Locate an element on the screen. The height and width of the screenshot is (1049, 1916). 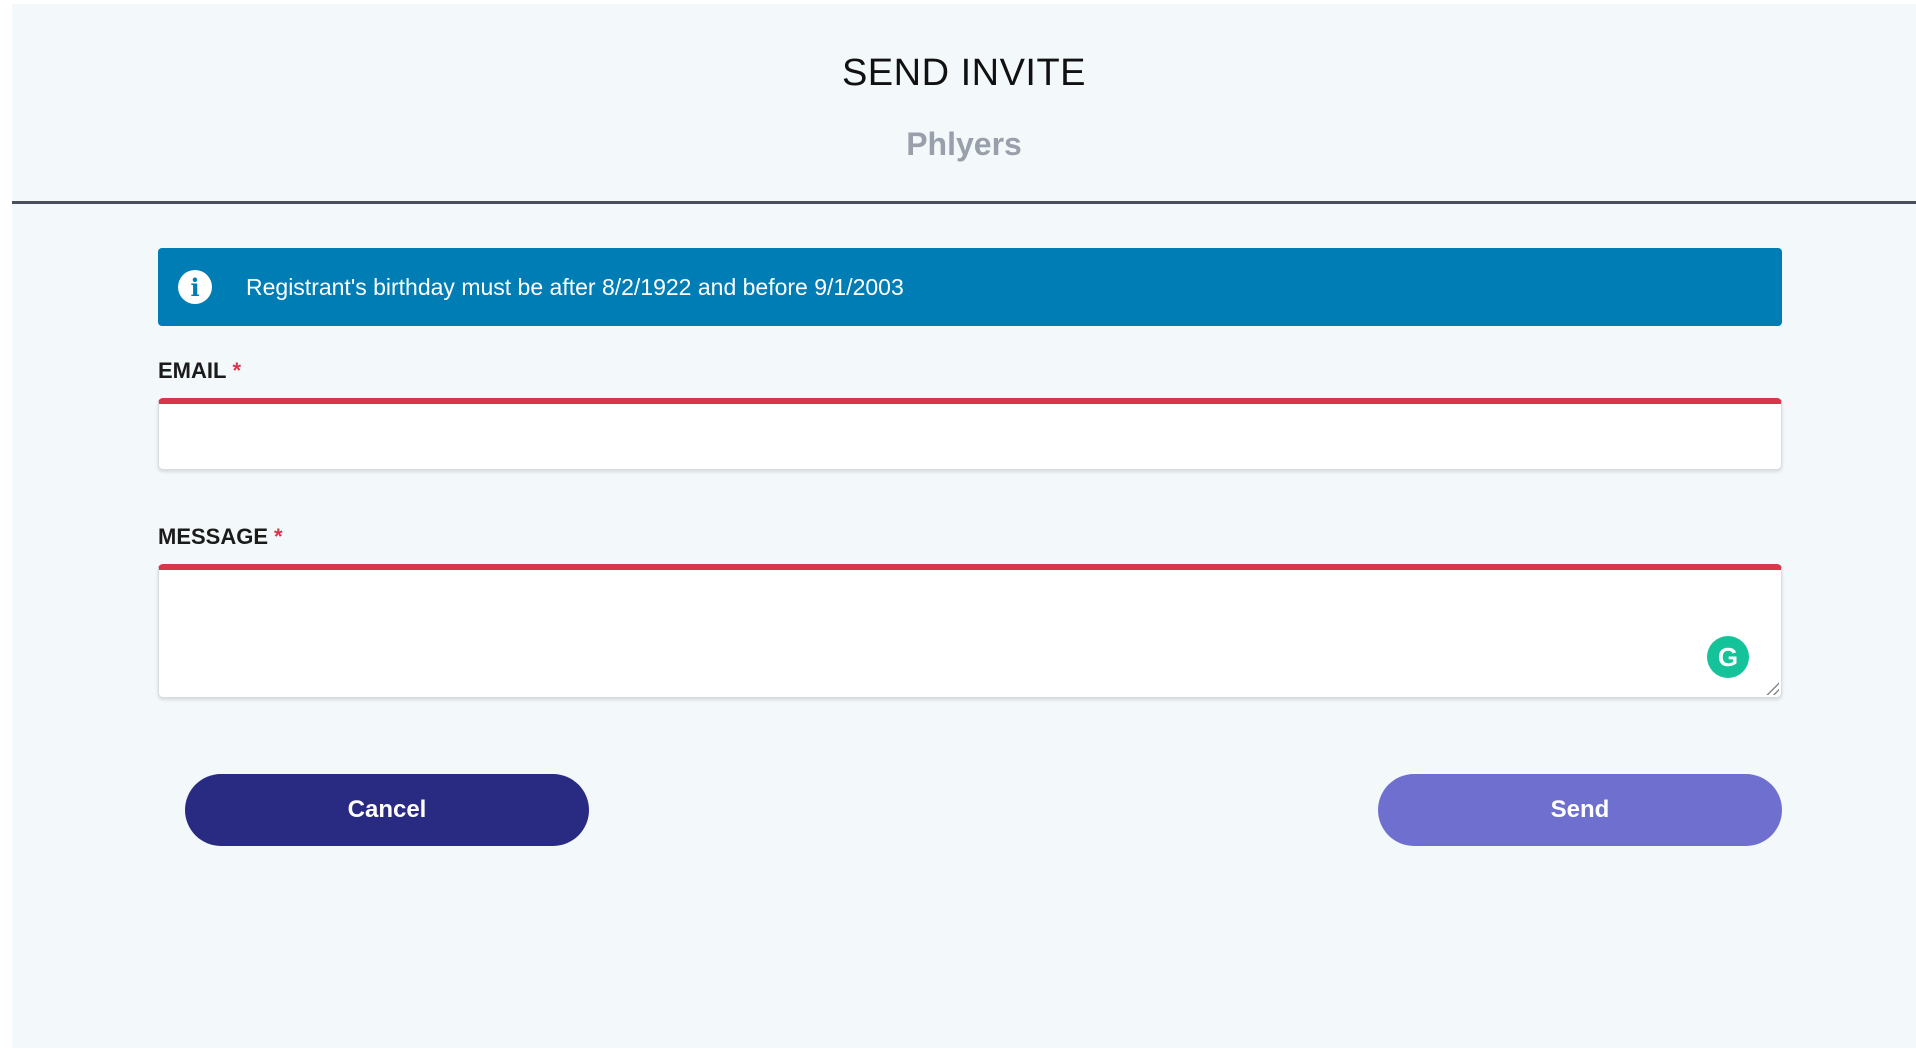
resize-handle is located at coordinates (1772, 688).